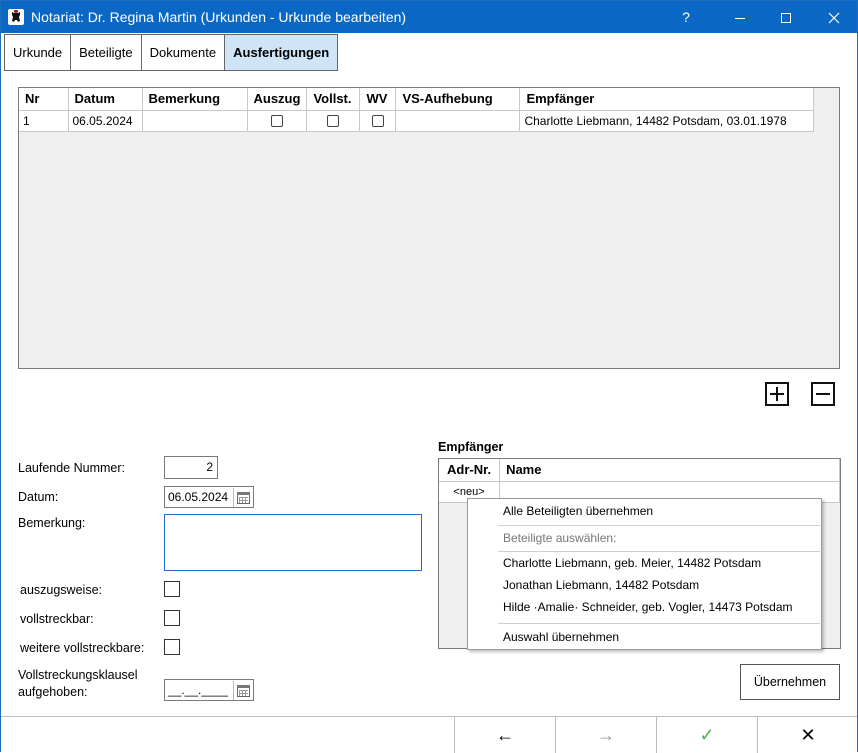  Describe the element at coordinates (578, 511) in the screenshot. I see `menu-item-alle-beteiligten: Alle Beteiligten übernehmen` at that location.